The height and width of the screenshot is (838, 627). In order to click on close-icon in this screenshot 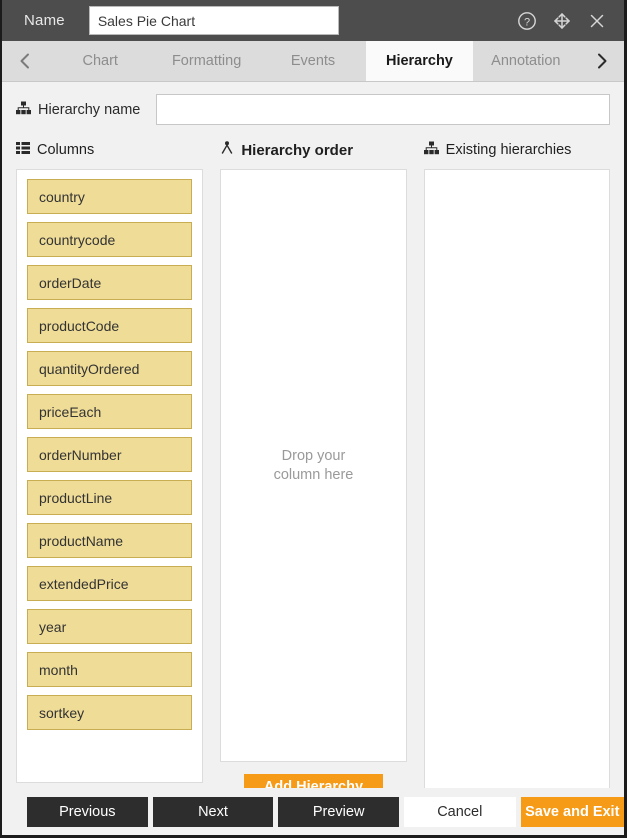, I will do `click(597, 21)`.